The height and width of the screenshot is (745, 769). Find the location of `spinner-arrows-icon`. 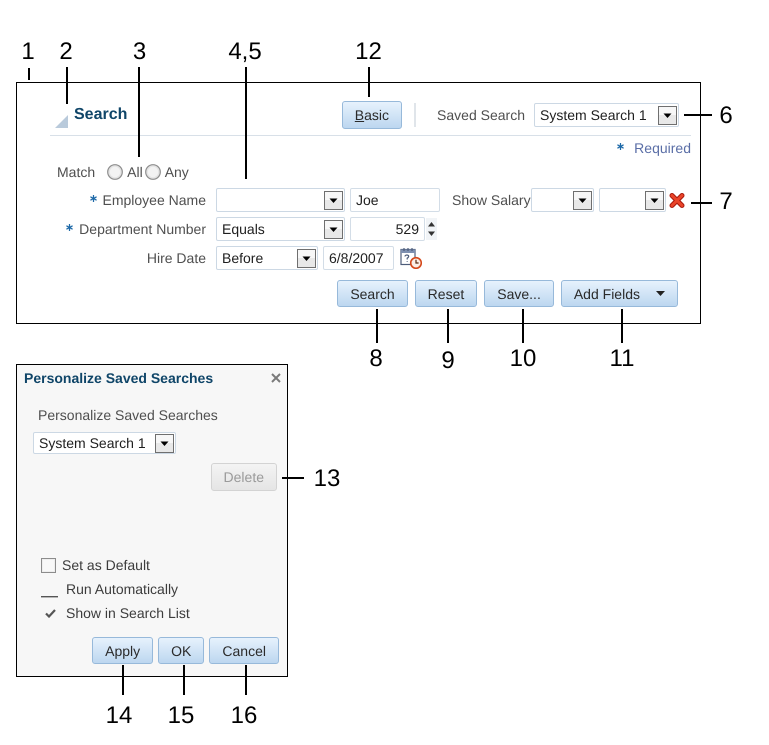

spinner-arrows-icon is located at coordinates (431, 229).